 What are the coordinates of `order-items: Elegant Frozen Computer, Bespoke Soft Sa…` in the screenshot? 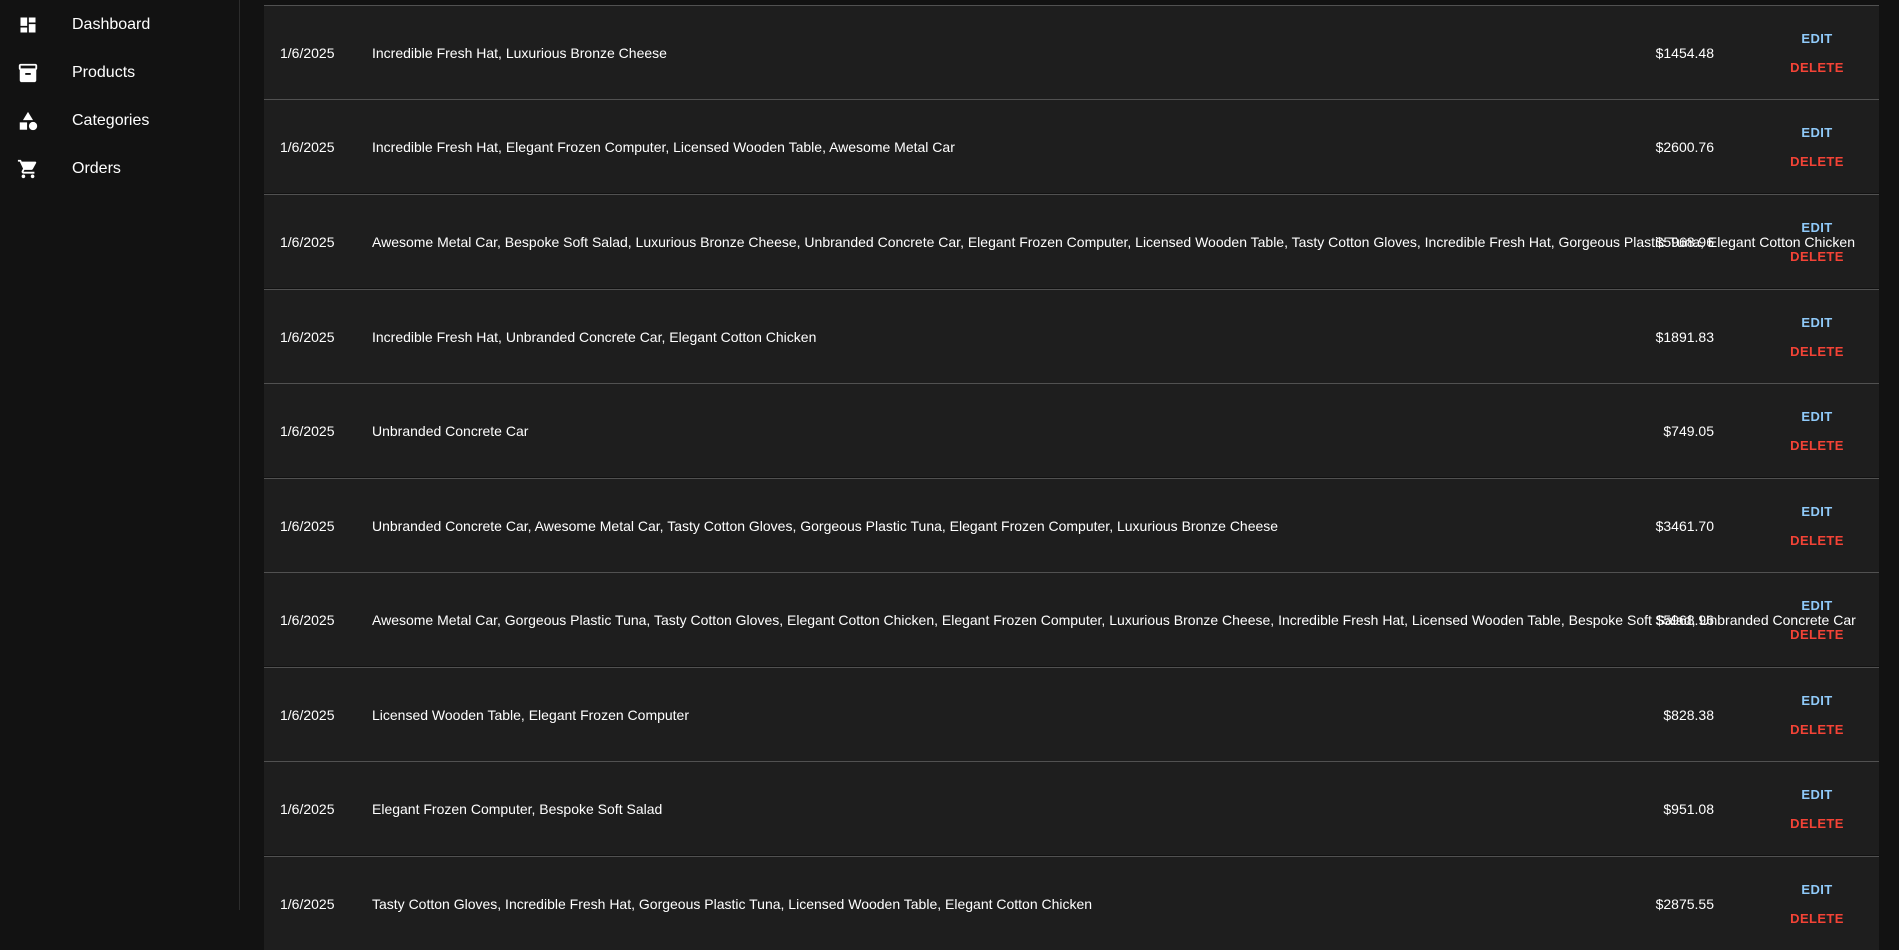 It's located at (517, 808).